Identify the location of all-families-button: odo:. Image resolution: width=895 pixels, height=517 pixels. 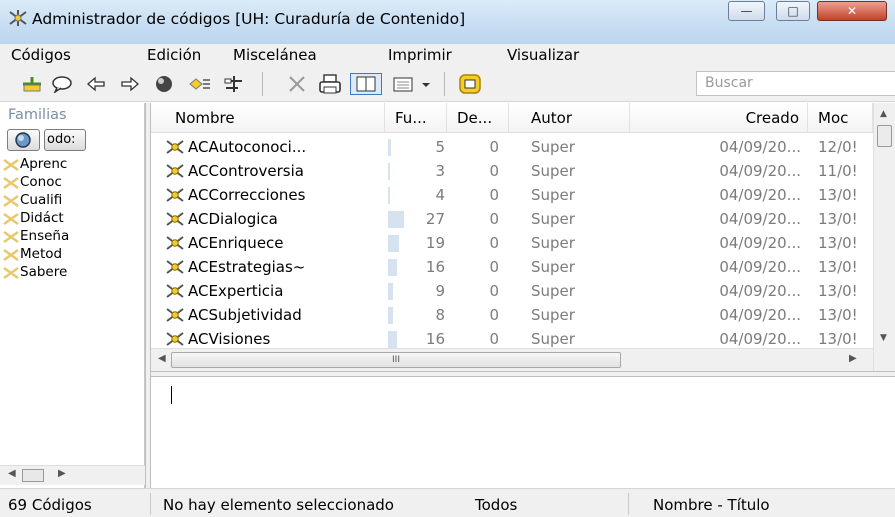
(65, 140).